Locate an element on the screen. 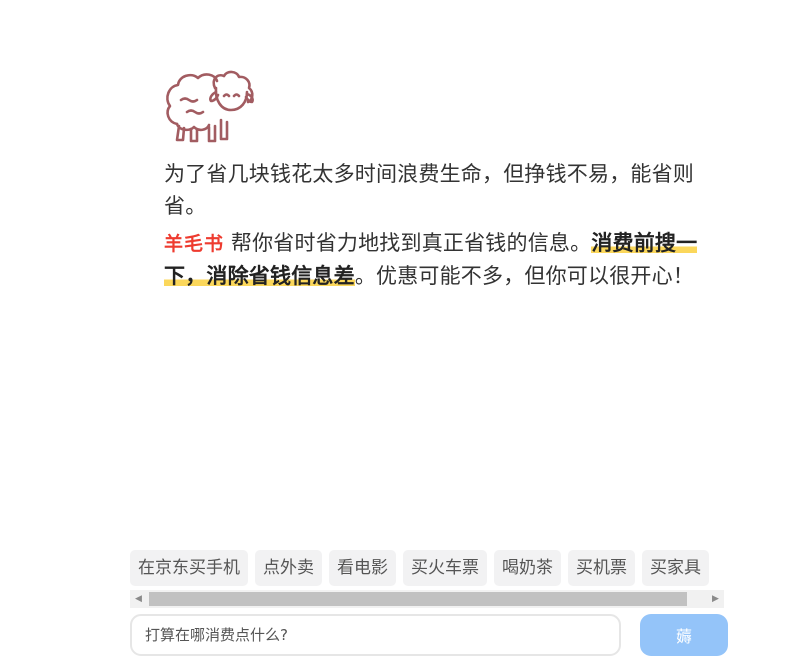 The height and width of the screenshot is (667, 800). suggestion-chip: 在京东买手机 is located at coordinates (189, 568).